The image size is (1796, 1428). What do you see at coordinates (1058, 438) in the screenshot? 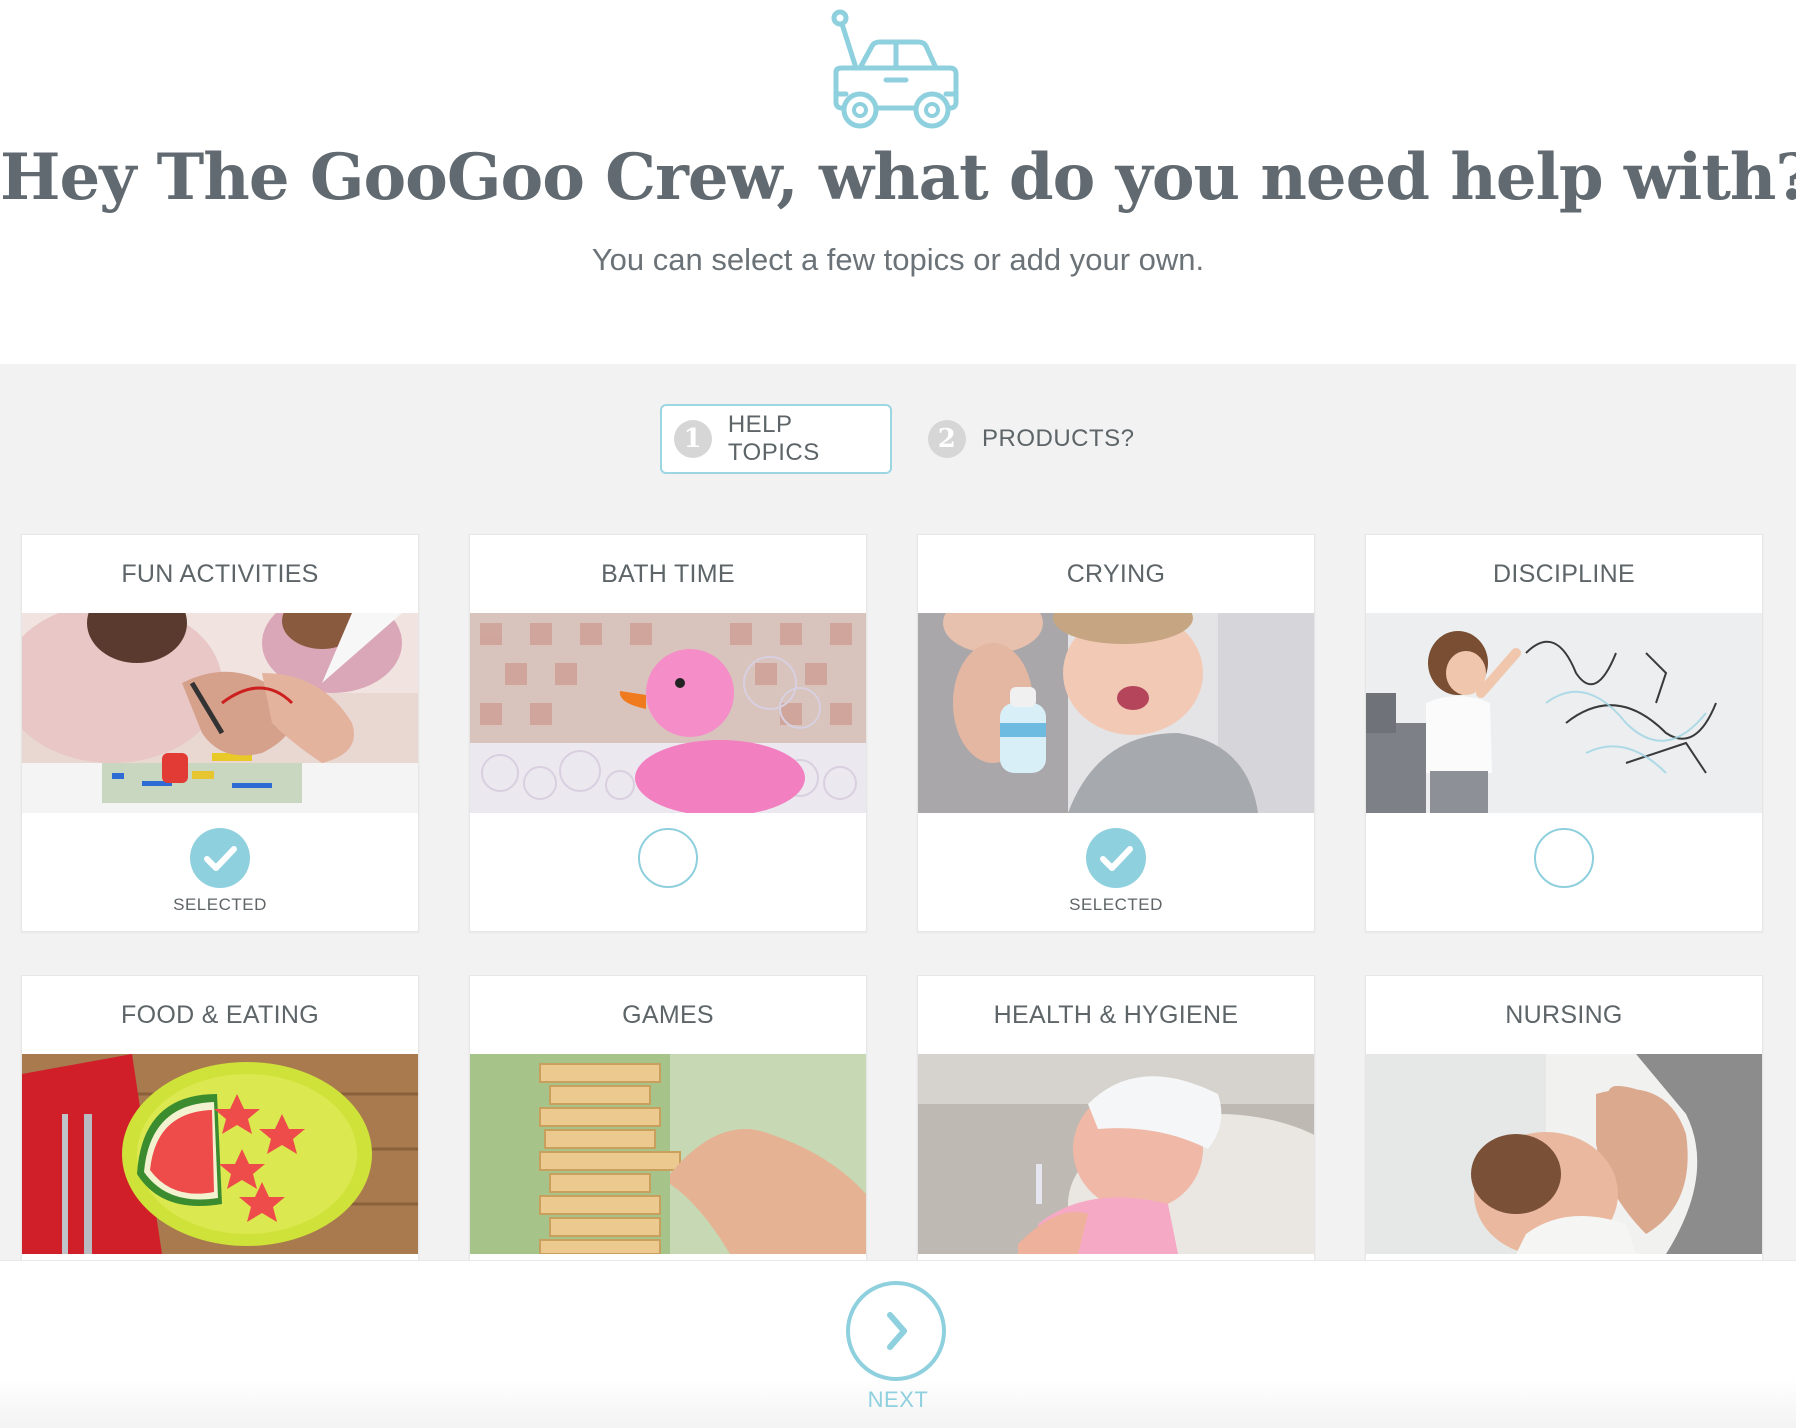
I see `tab-label: PRODUCTS?` at bounding box center [1058, 438].